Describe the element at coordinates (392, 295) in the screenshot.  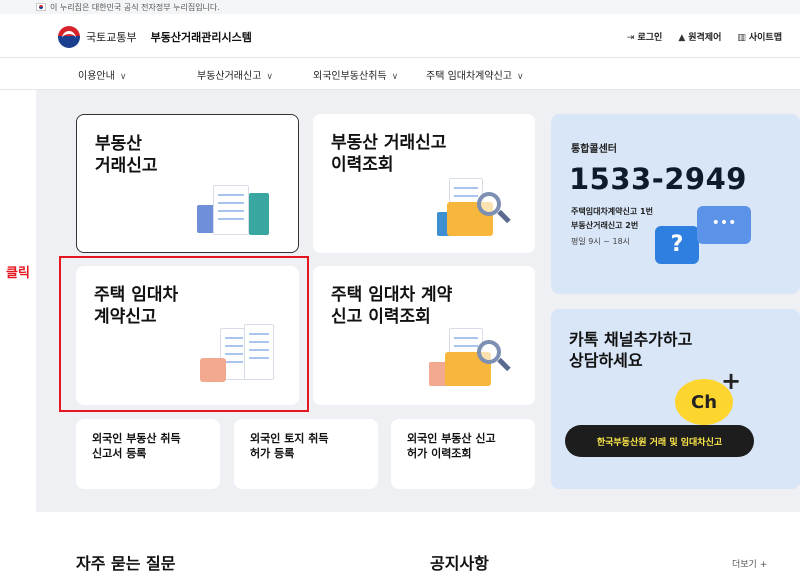
I see `card-title-line1: 주택 임대차 계약` at that location.